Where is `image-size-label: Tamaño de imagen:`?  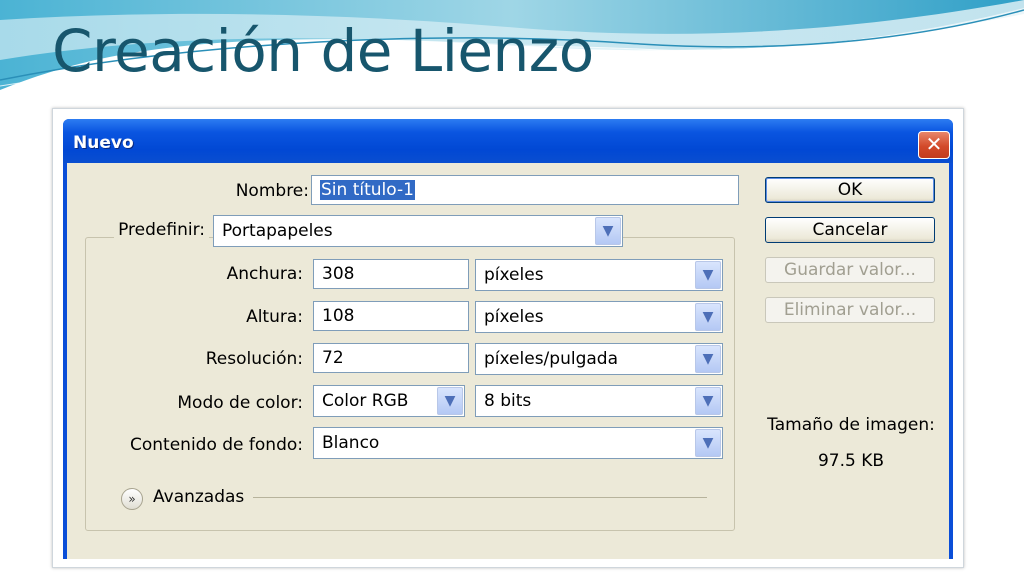
image-size-label: Tamaño de imagen: is located at coordinates (851, 425).